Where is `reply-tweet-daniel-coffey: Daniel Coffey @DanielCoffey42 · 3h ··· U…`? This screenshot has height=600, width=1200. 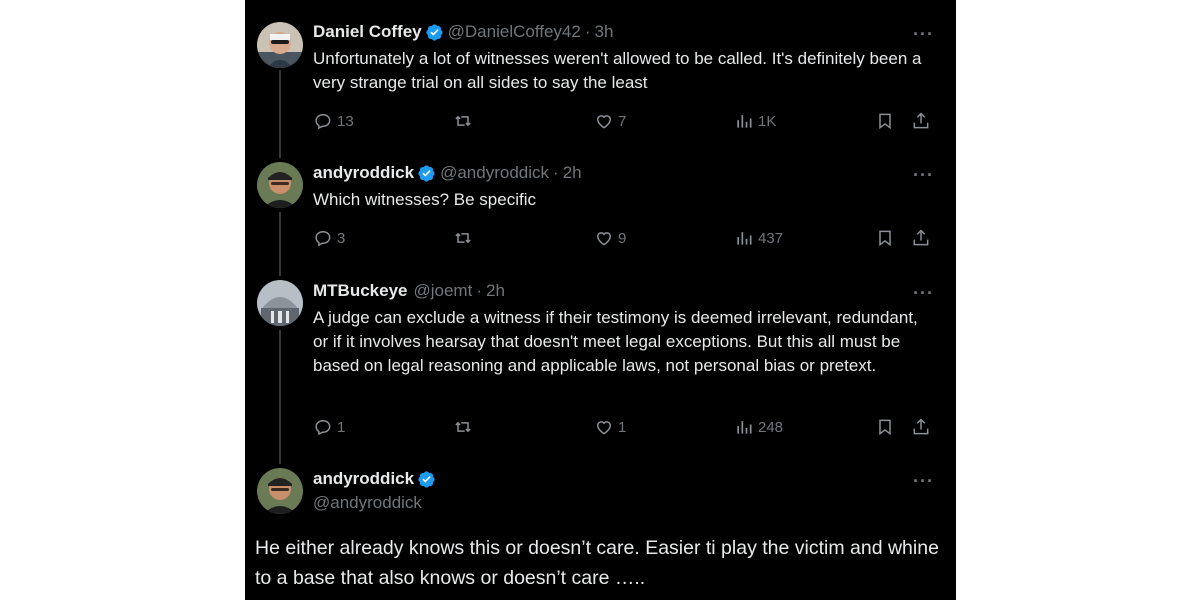
reply-tweet-daniel-coffey: Daniel Coffey @DanielCoffey42 · 3h ··· U… is located at coordinates (600, 75).